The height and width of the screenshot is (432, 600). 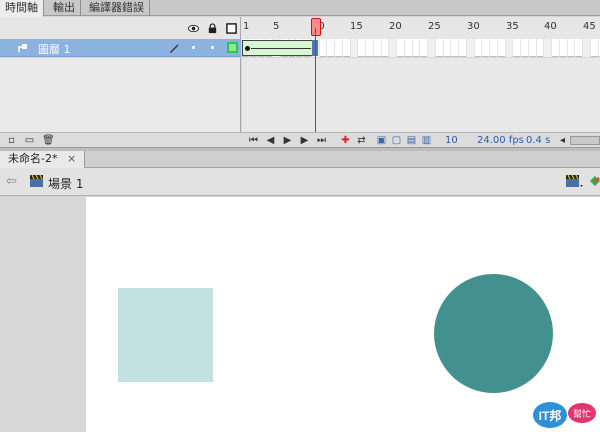 I want to click on panel-tab-bar: 時間軸 輸出 編譯器錯誤, so click(x=300, y=8).